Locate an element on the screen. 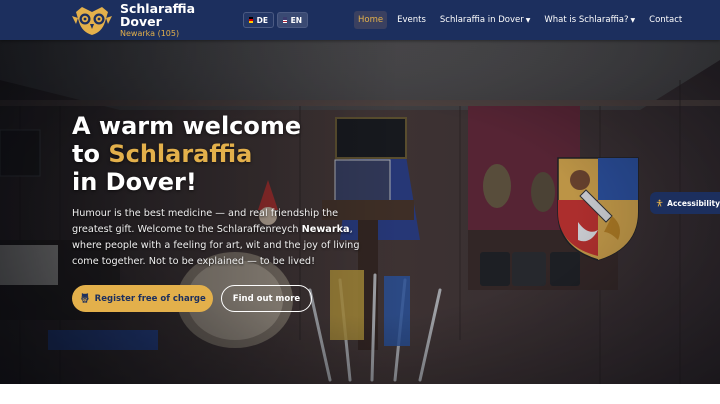 This screenshot has width=720, height=404. accessibility-label: Accessibility is located at coordinates (693, 203).